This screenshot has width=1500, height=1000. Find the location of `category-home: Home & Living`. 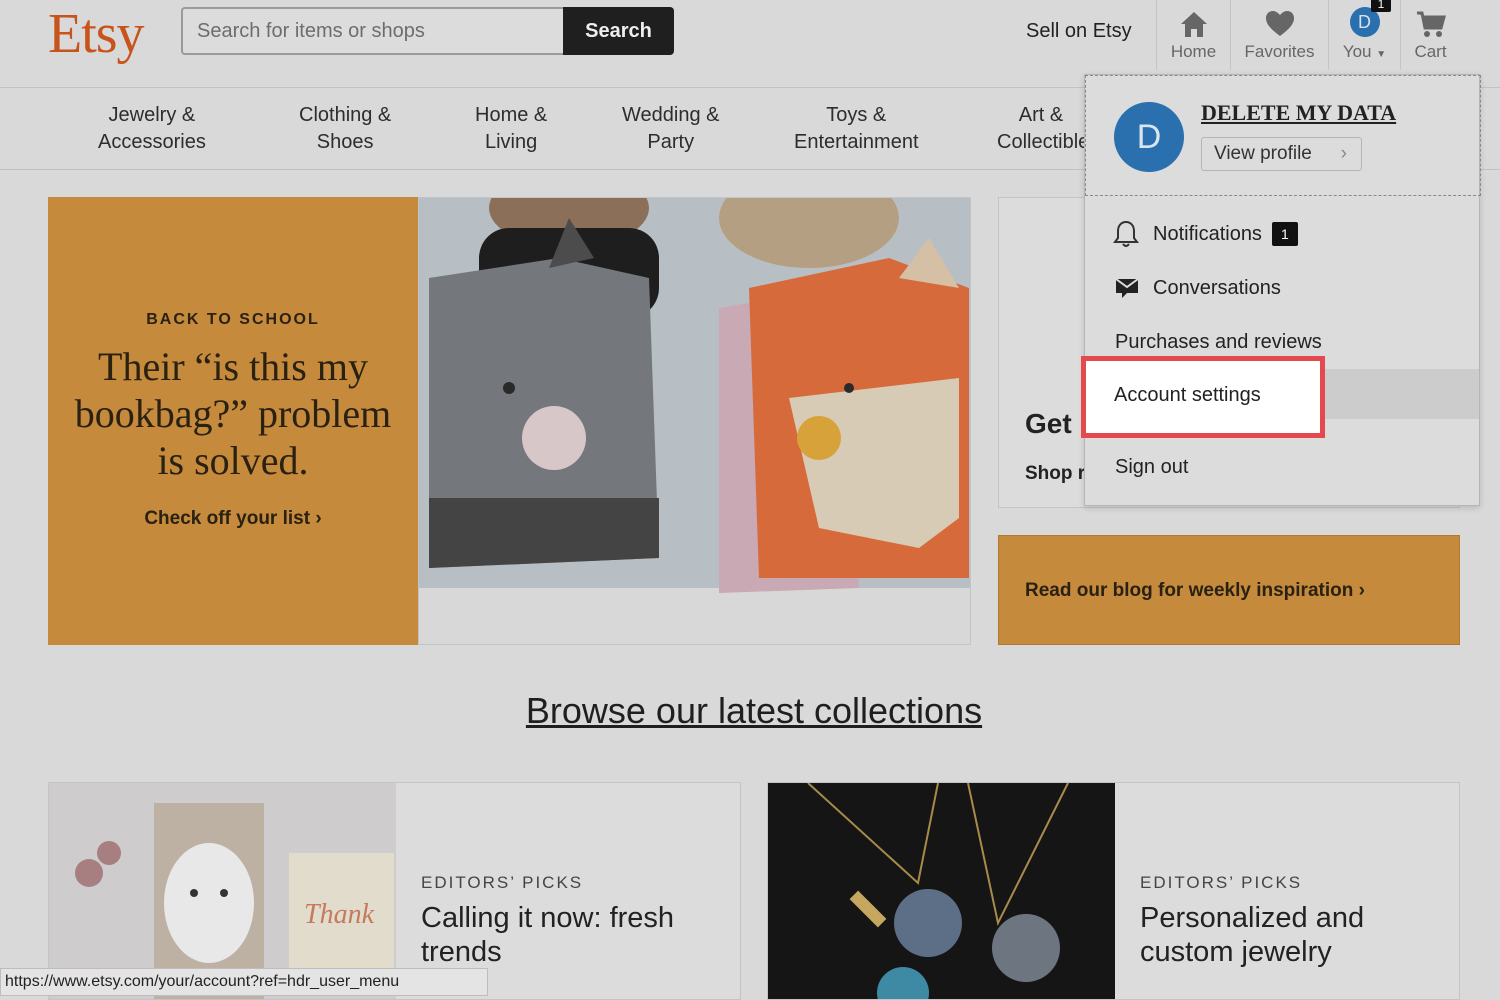

category-home: Home & Living is located at coordinates (511, 129).